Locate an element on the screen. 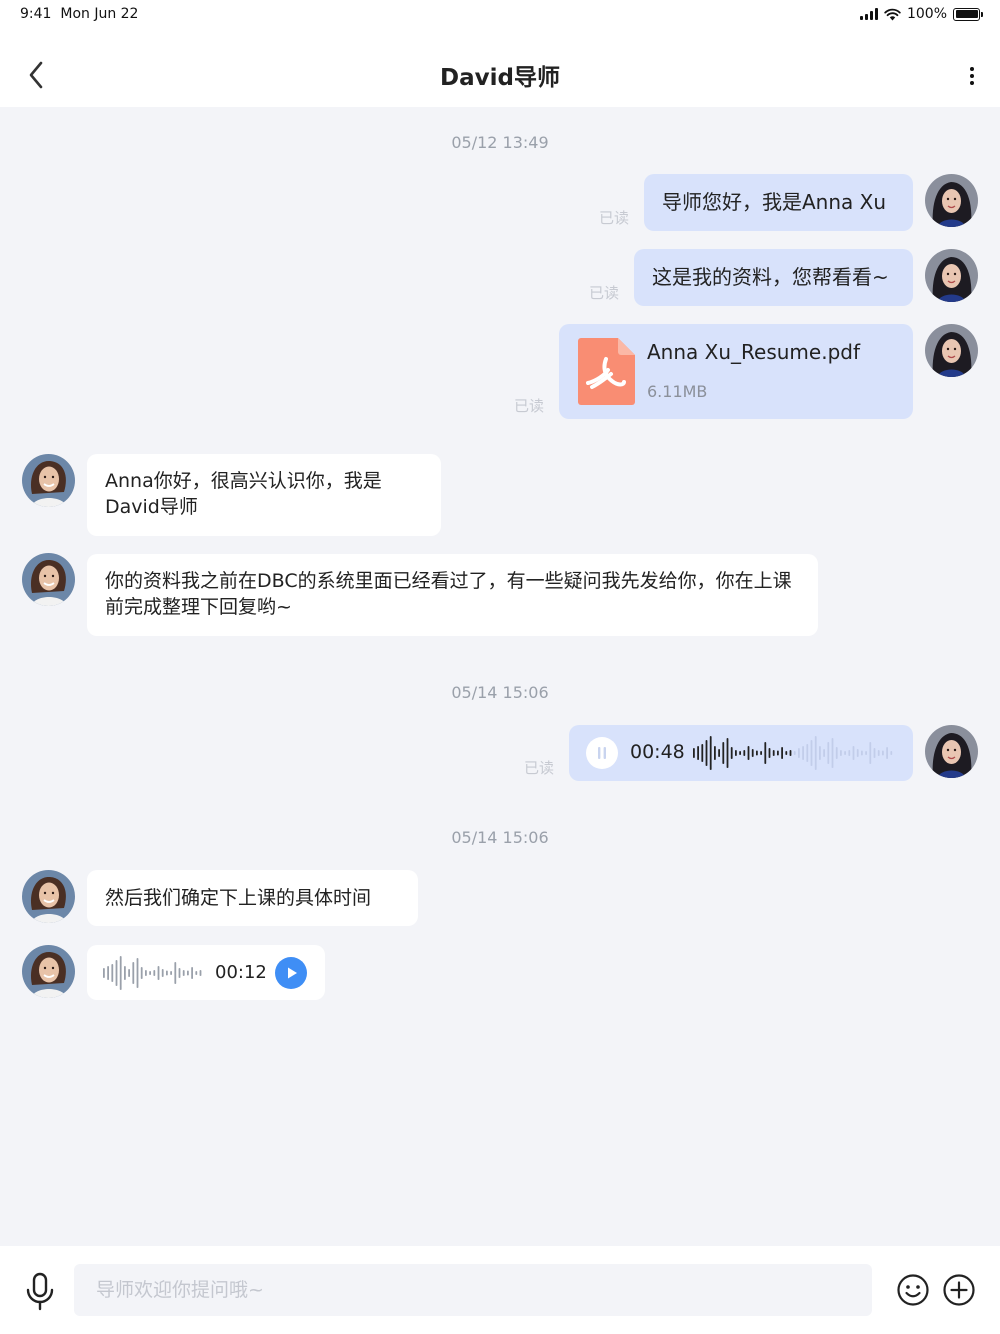 The height and width of the screenshot is (1334, 1000). message-bubble-sent: 导师您好，我是Anna Xu is located at coordinates (778, 202).